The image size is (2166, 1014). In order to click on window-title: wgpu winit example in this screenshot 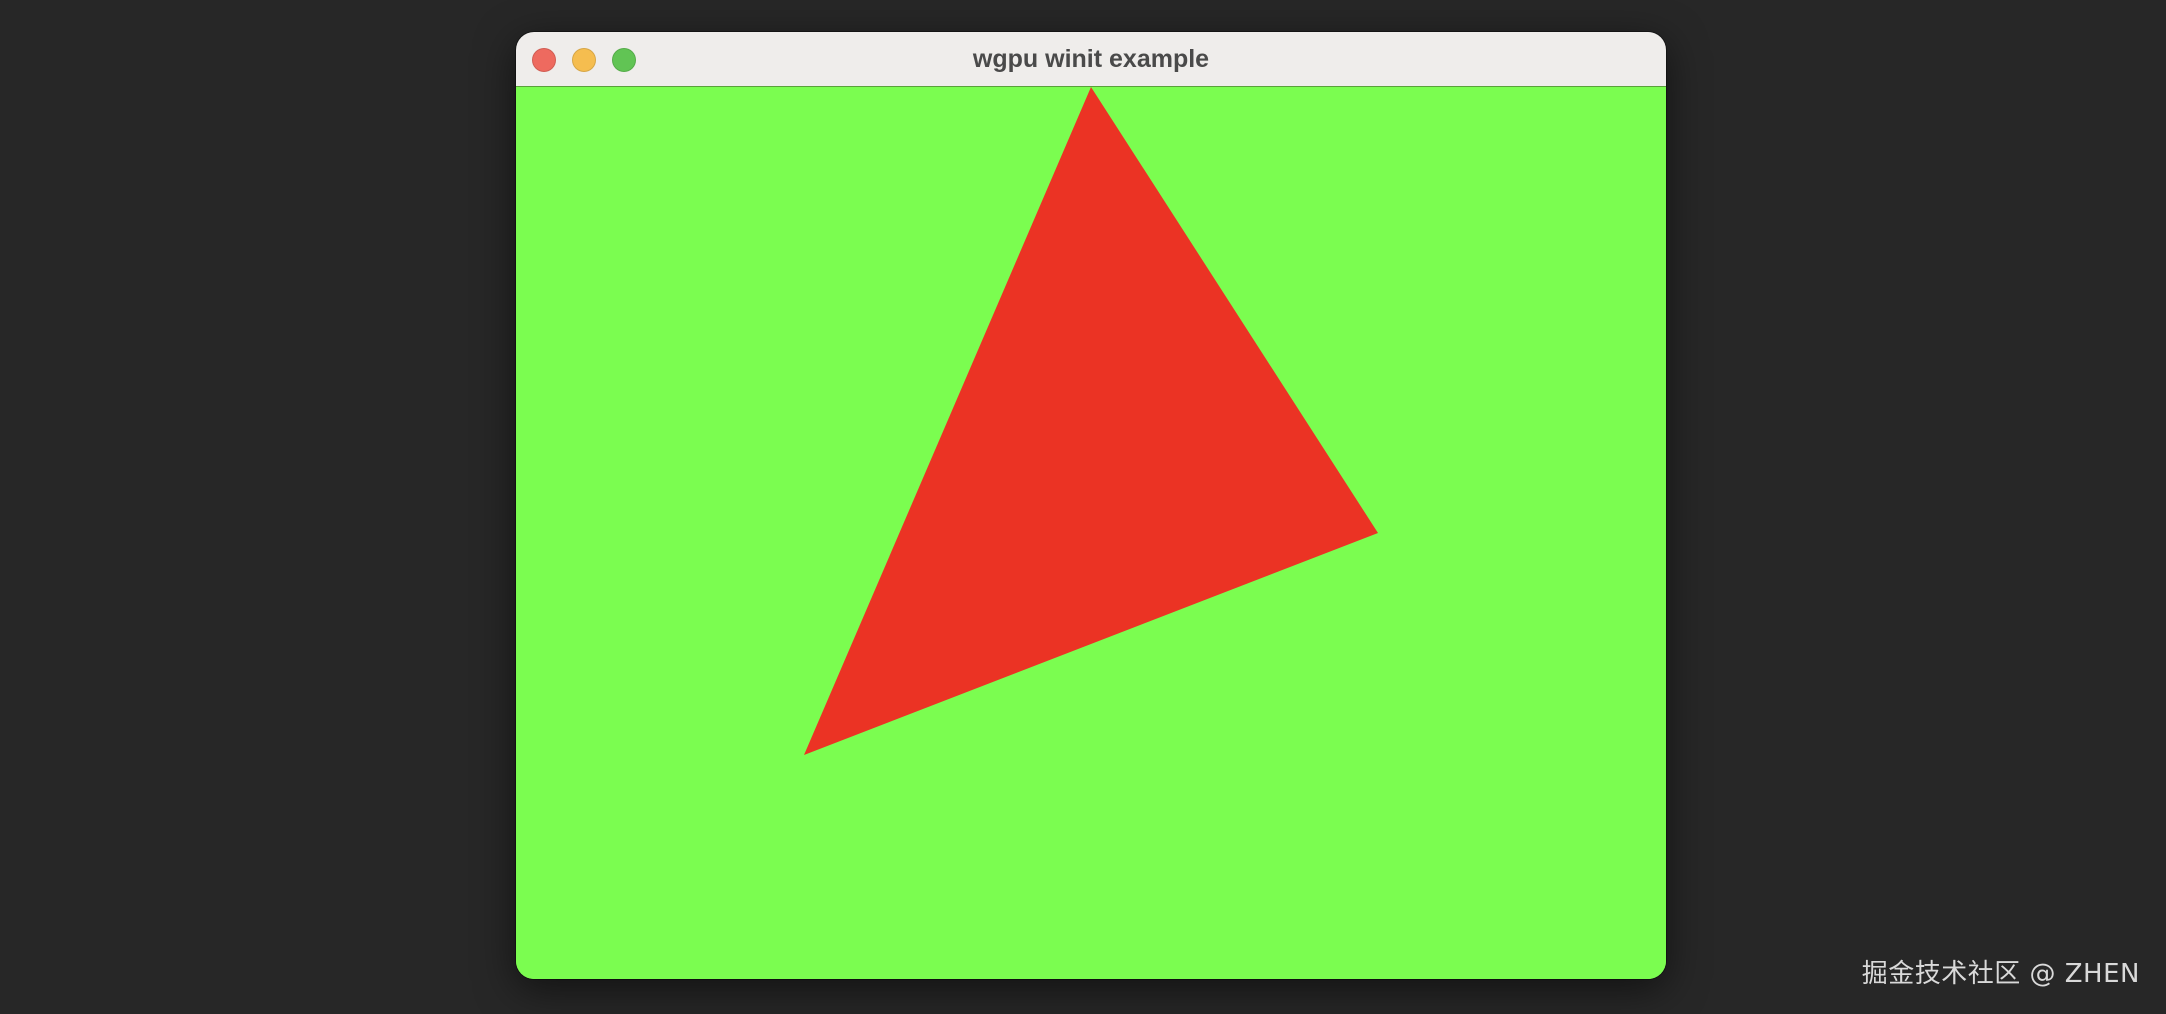, I will do `click(1091, 59)`.